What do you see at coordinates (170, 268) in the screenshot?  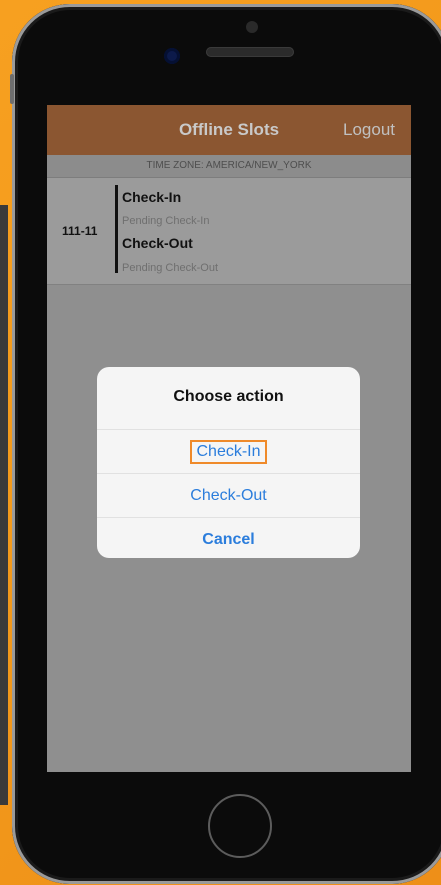 I see `checkout-status: Pending Check-Out` at bounding box center [170, 268].